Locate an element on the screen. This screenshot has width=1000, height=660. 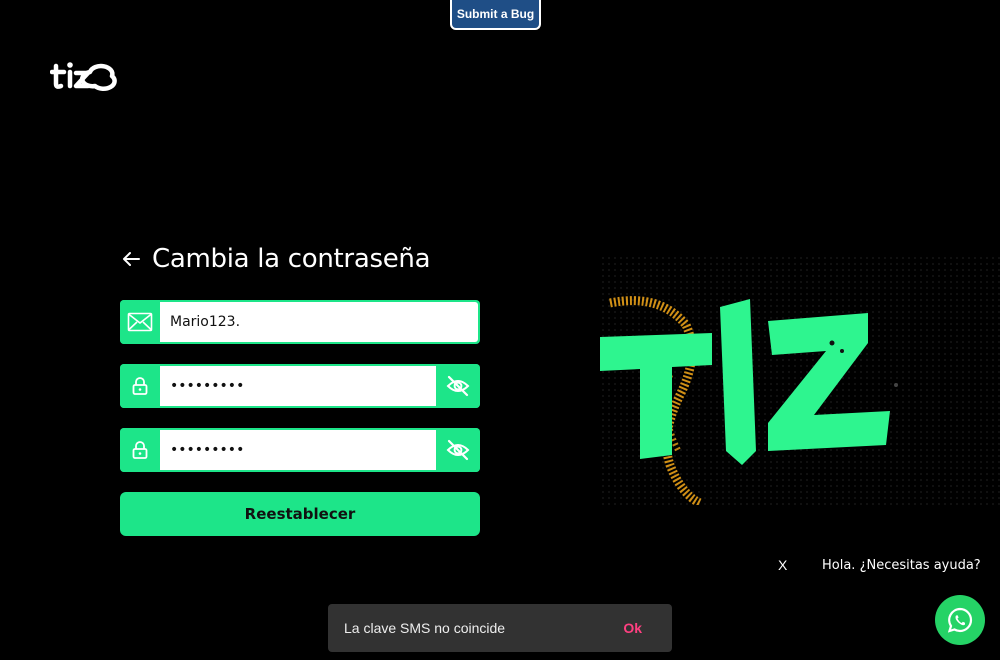
confirm-password-field is located at coordinates (300, 450).